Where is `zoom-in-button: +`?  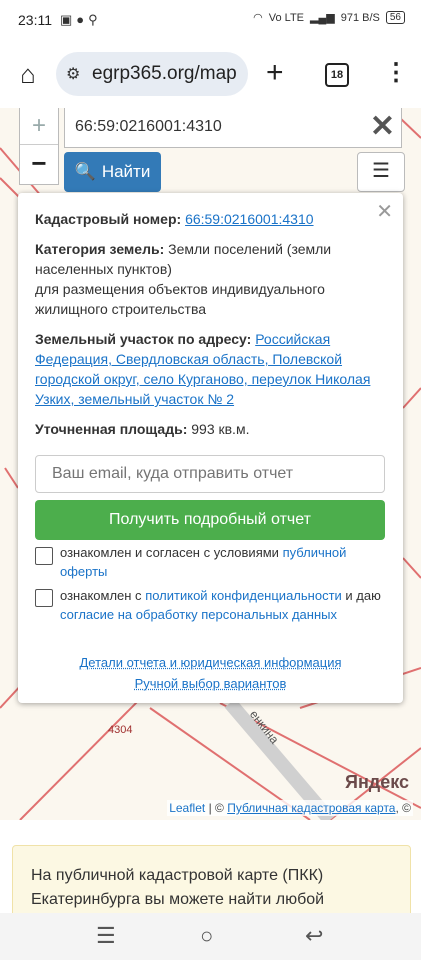 zoom-in-button: + is located at coordinates (39, 126).